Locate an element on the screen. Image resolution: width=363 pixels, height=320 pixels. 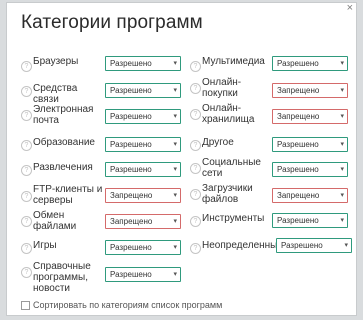
close-icon: × is located at coordinates (350, 8).